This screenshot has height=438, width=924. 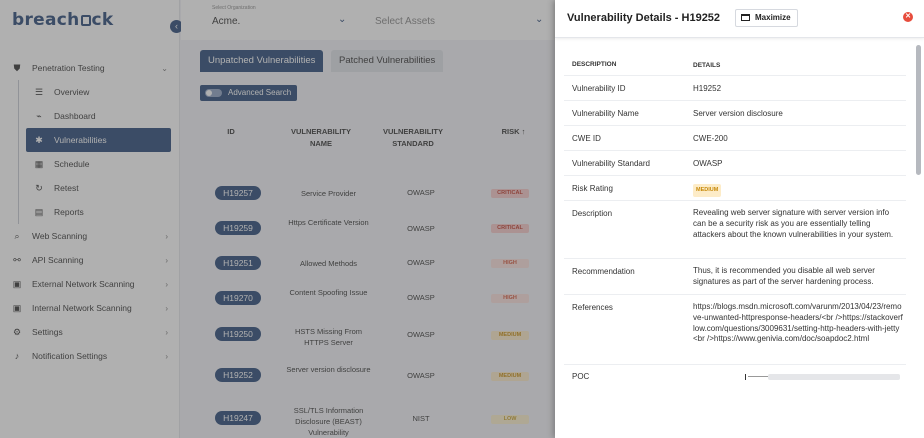 I want to click on col-details: DETAILS, so click(x=707, y=65).